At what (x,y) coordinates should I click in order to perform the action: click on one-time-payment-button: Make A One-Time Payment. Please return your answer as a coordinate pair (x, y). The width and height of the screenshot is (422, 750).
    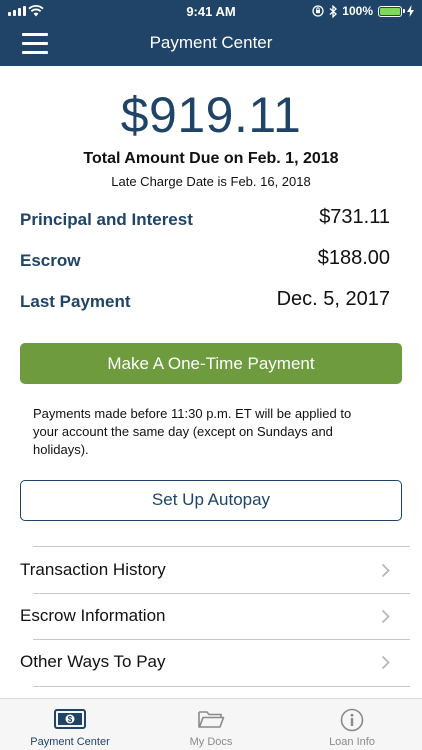
    Looking at the image, I should click on (211, 363).